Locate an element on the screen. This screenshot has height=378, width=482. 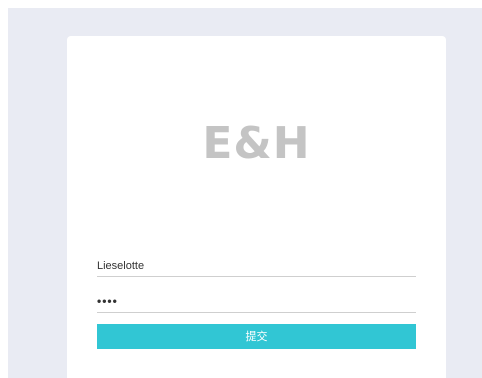
brand-logo: E&H is located at coordinates (256, 143).